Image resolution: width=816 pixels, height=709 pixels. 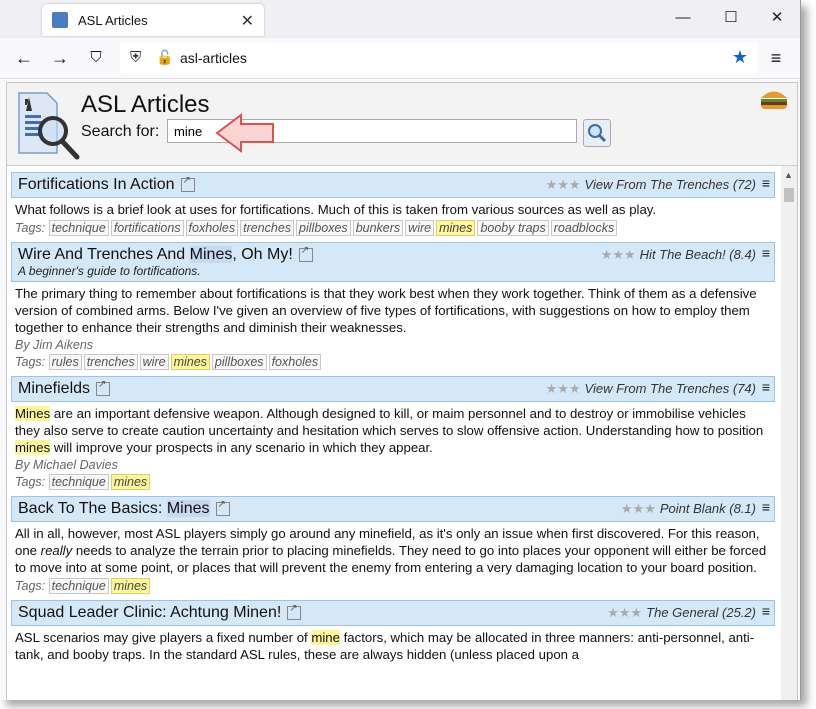 I want to click on tag: fortifications, so click(x=147, y=228).